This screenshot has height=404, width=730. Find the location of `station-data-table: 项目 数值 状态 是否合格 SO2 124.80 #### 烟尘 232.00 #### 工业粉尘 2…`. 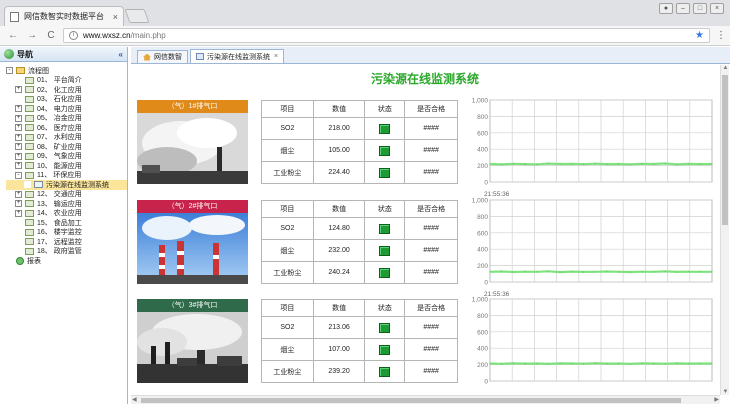

station-data-table: 项目 数值 状态 是否合格 SO2 124.80 #### 烟尘 232.00 #### 工业粉尘 2… is located at coordinates (359, 242).